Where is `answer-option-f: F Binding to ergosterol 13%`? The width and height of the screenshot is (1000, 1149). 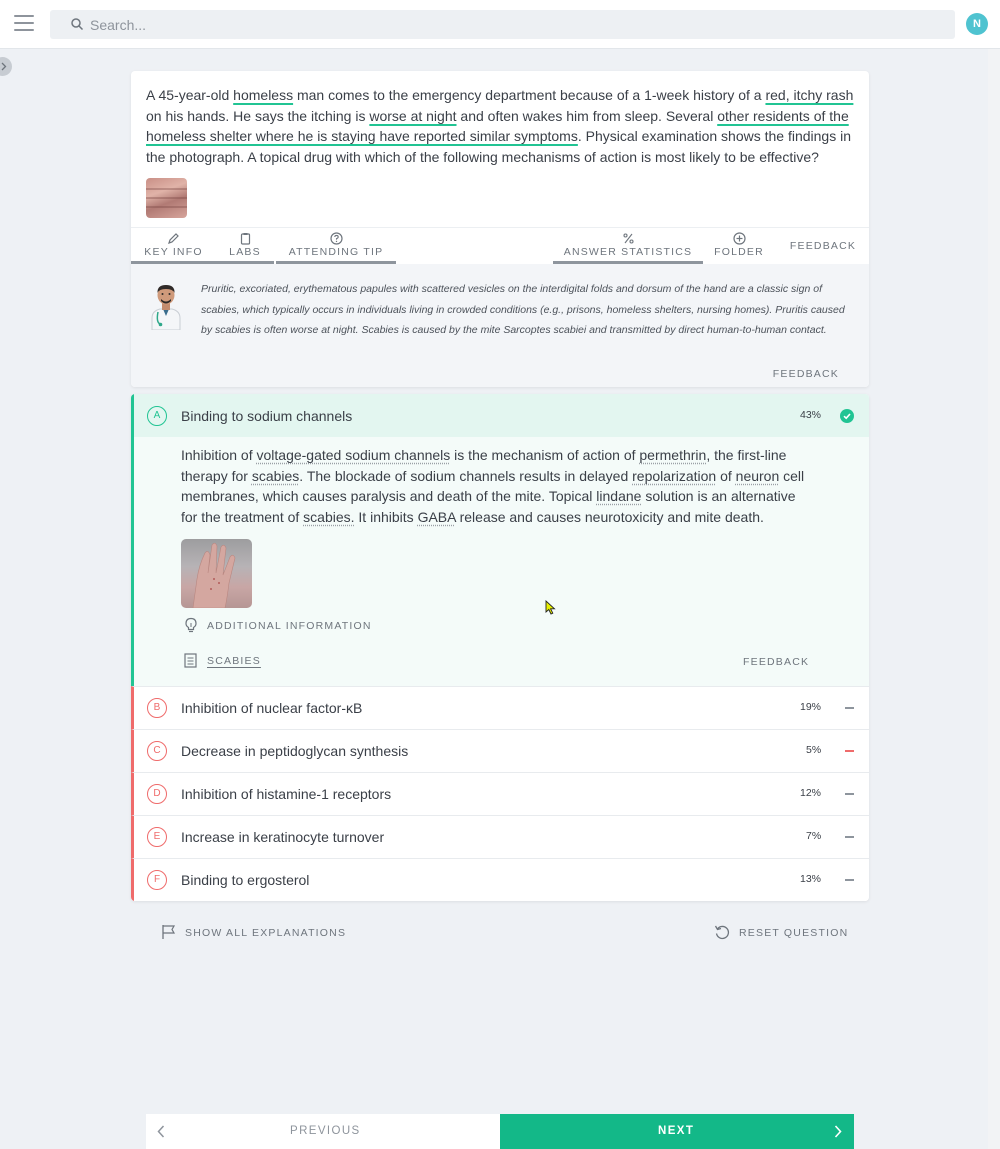 answer-option-f: F Binding to ergosterol 13% is located at coordinates (500, 879).